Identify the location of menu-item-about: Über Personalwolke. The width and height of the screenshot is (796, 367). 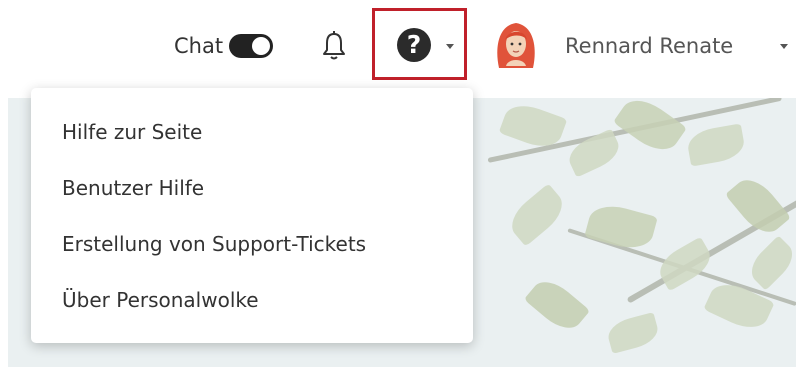
(252, 299).